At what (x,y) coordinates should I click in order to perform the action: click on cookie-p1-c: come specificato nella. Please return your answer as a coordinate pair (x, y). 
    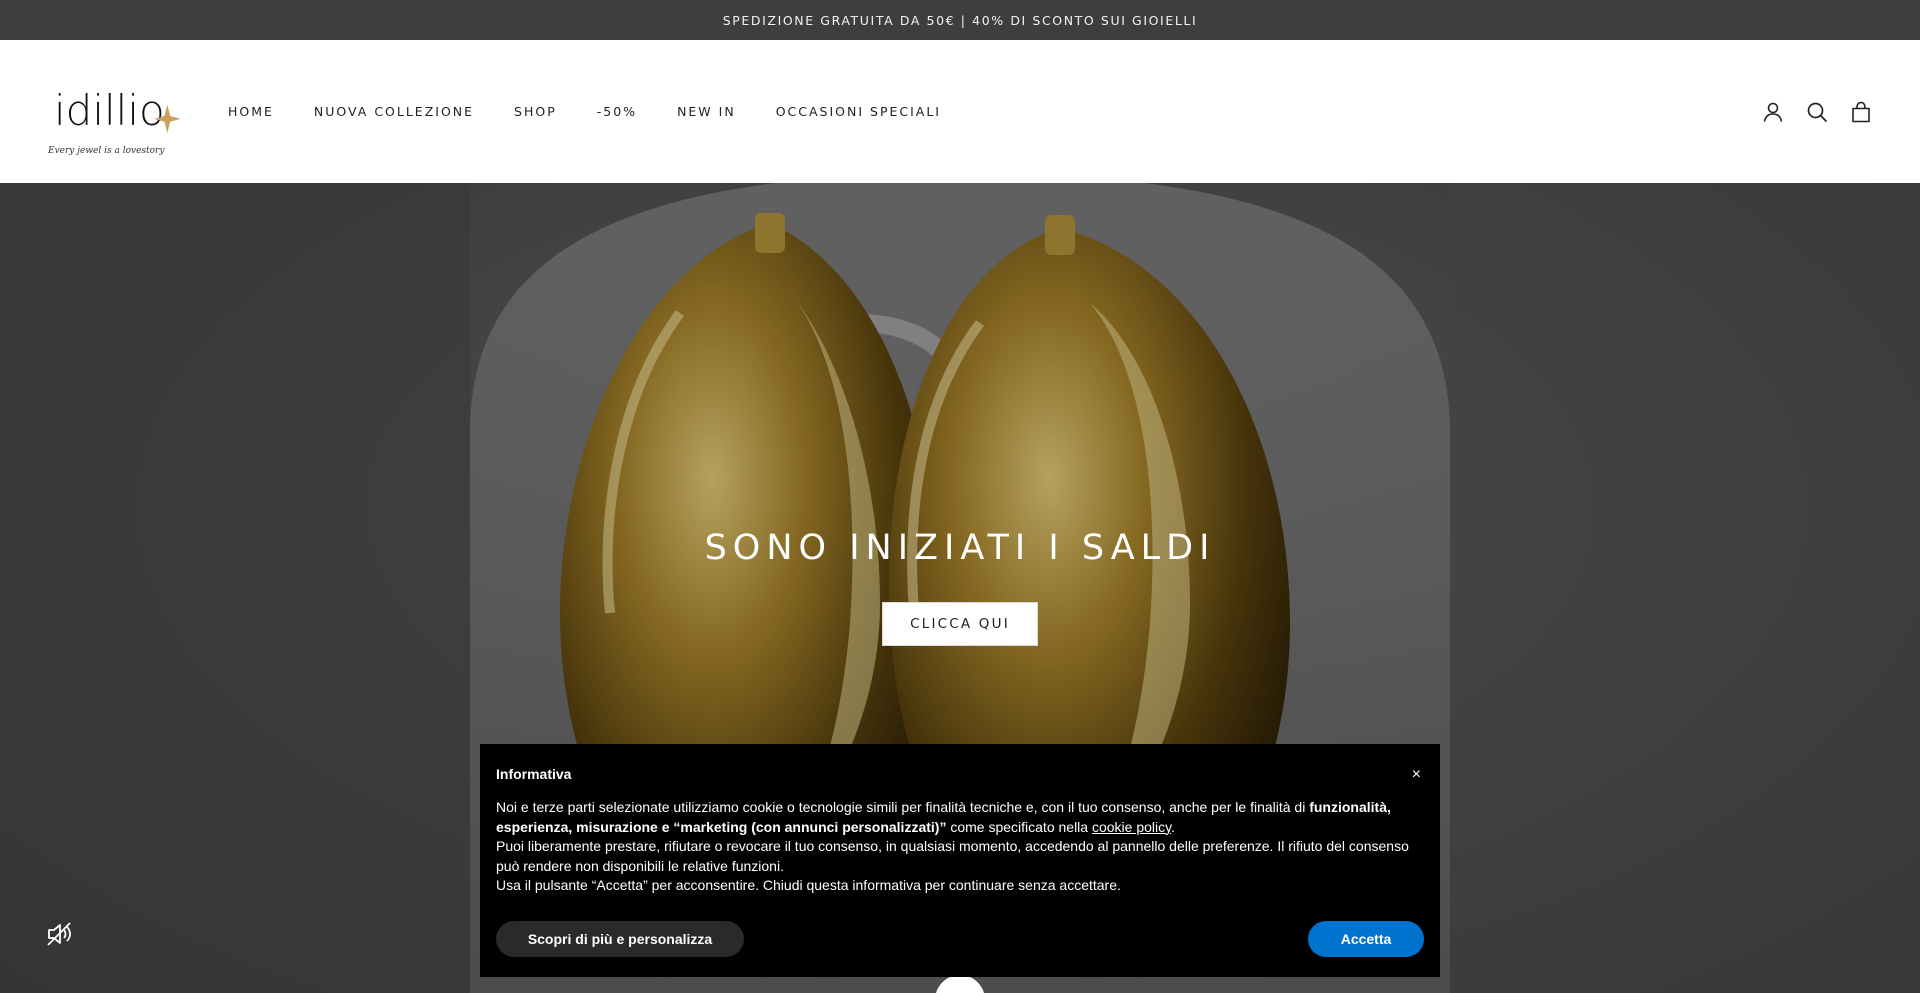
    Looking at the image, I should click on (1019, 826).